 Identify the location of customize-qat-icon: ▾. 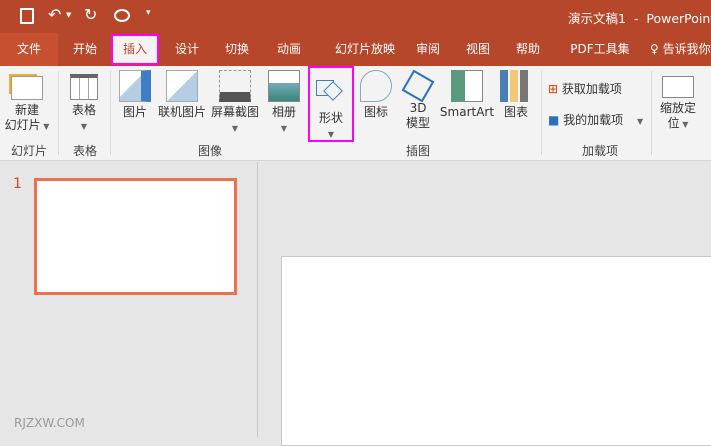
(148, 13).